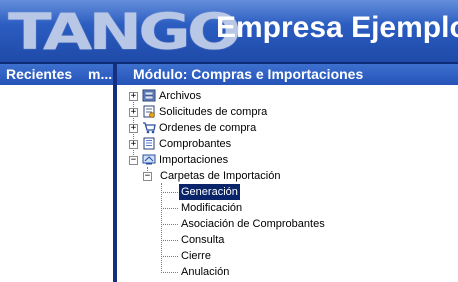  I want to click on tree-item-comprobantes: + Comprobantes, so click(267, 144).